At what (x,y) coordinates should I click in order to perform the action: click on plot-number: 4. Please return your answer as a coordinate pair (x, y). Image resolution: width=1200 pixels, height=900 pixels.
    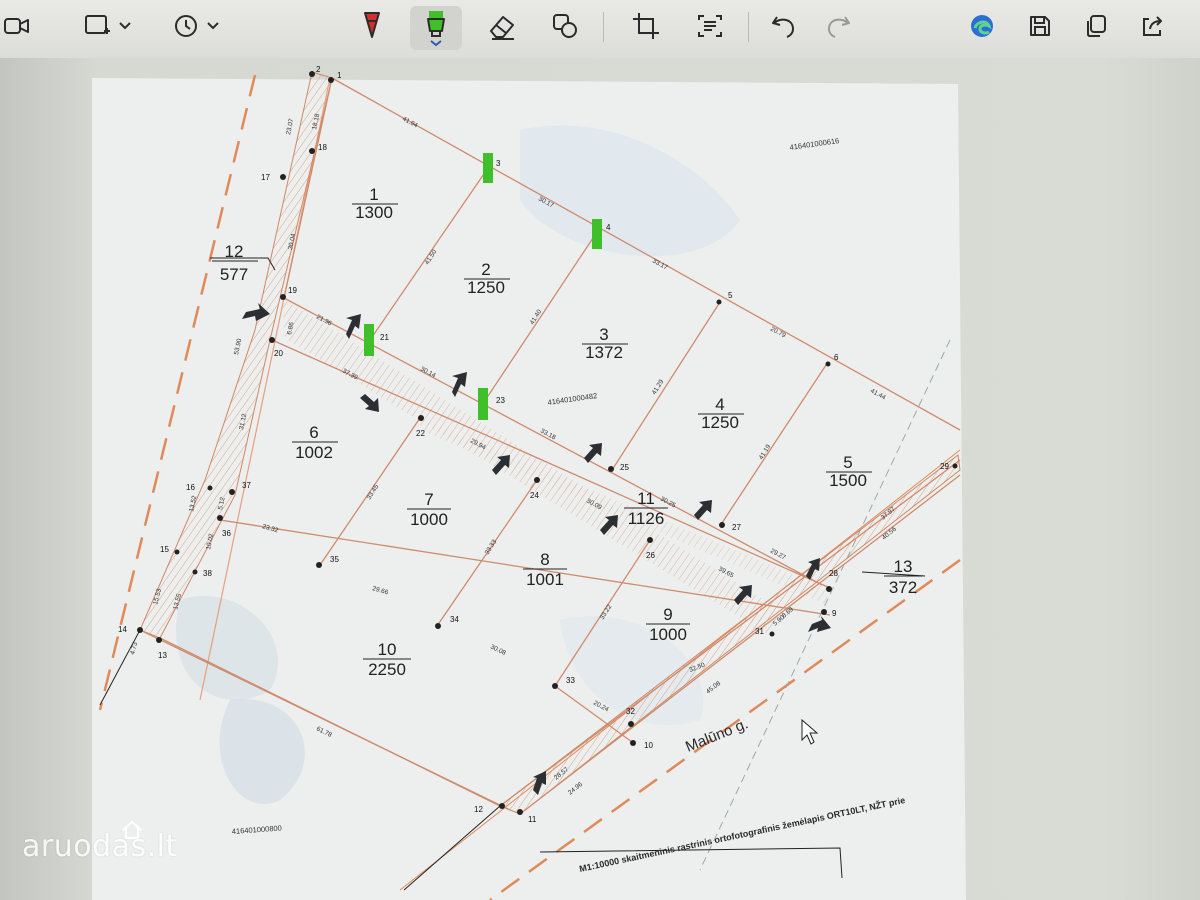
    Looking at the image, I should click on (719, 404).